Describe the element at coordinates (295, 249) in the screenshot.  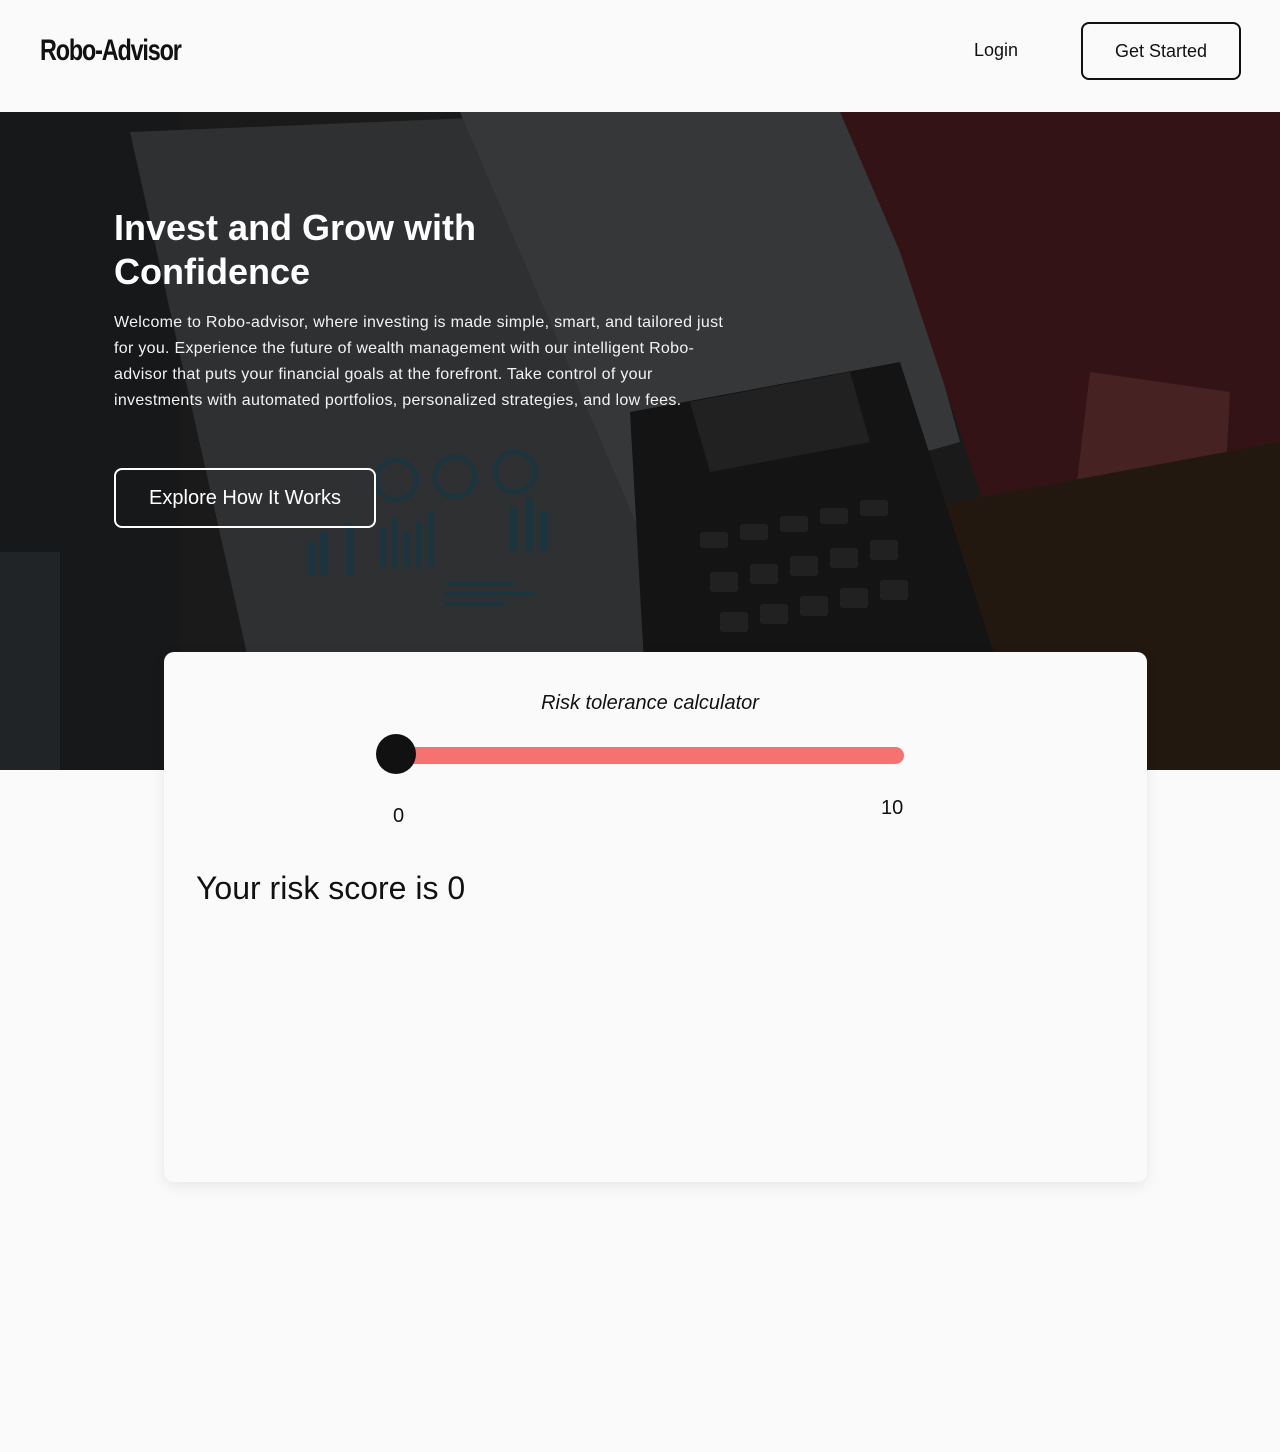
I see `hero-title: Invest and Grow with Confidence` at that location.